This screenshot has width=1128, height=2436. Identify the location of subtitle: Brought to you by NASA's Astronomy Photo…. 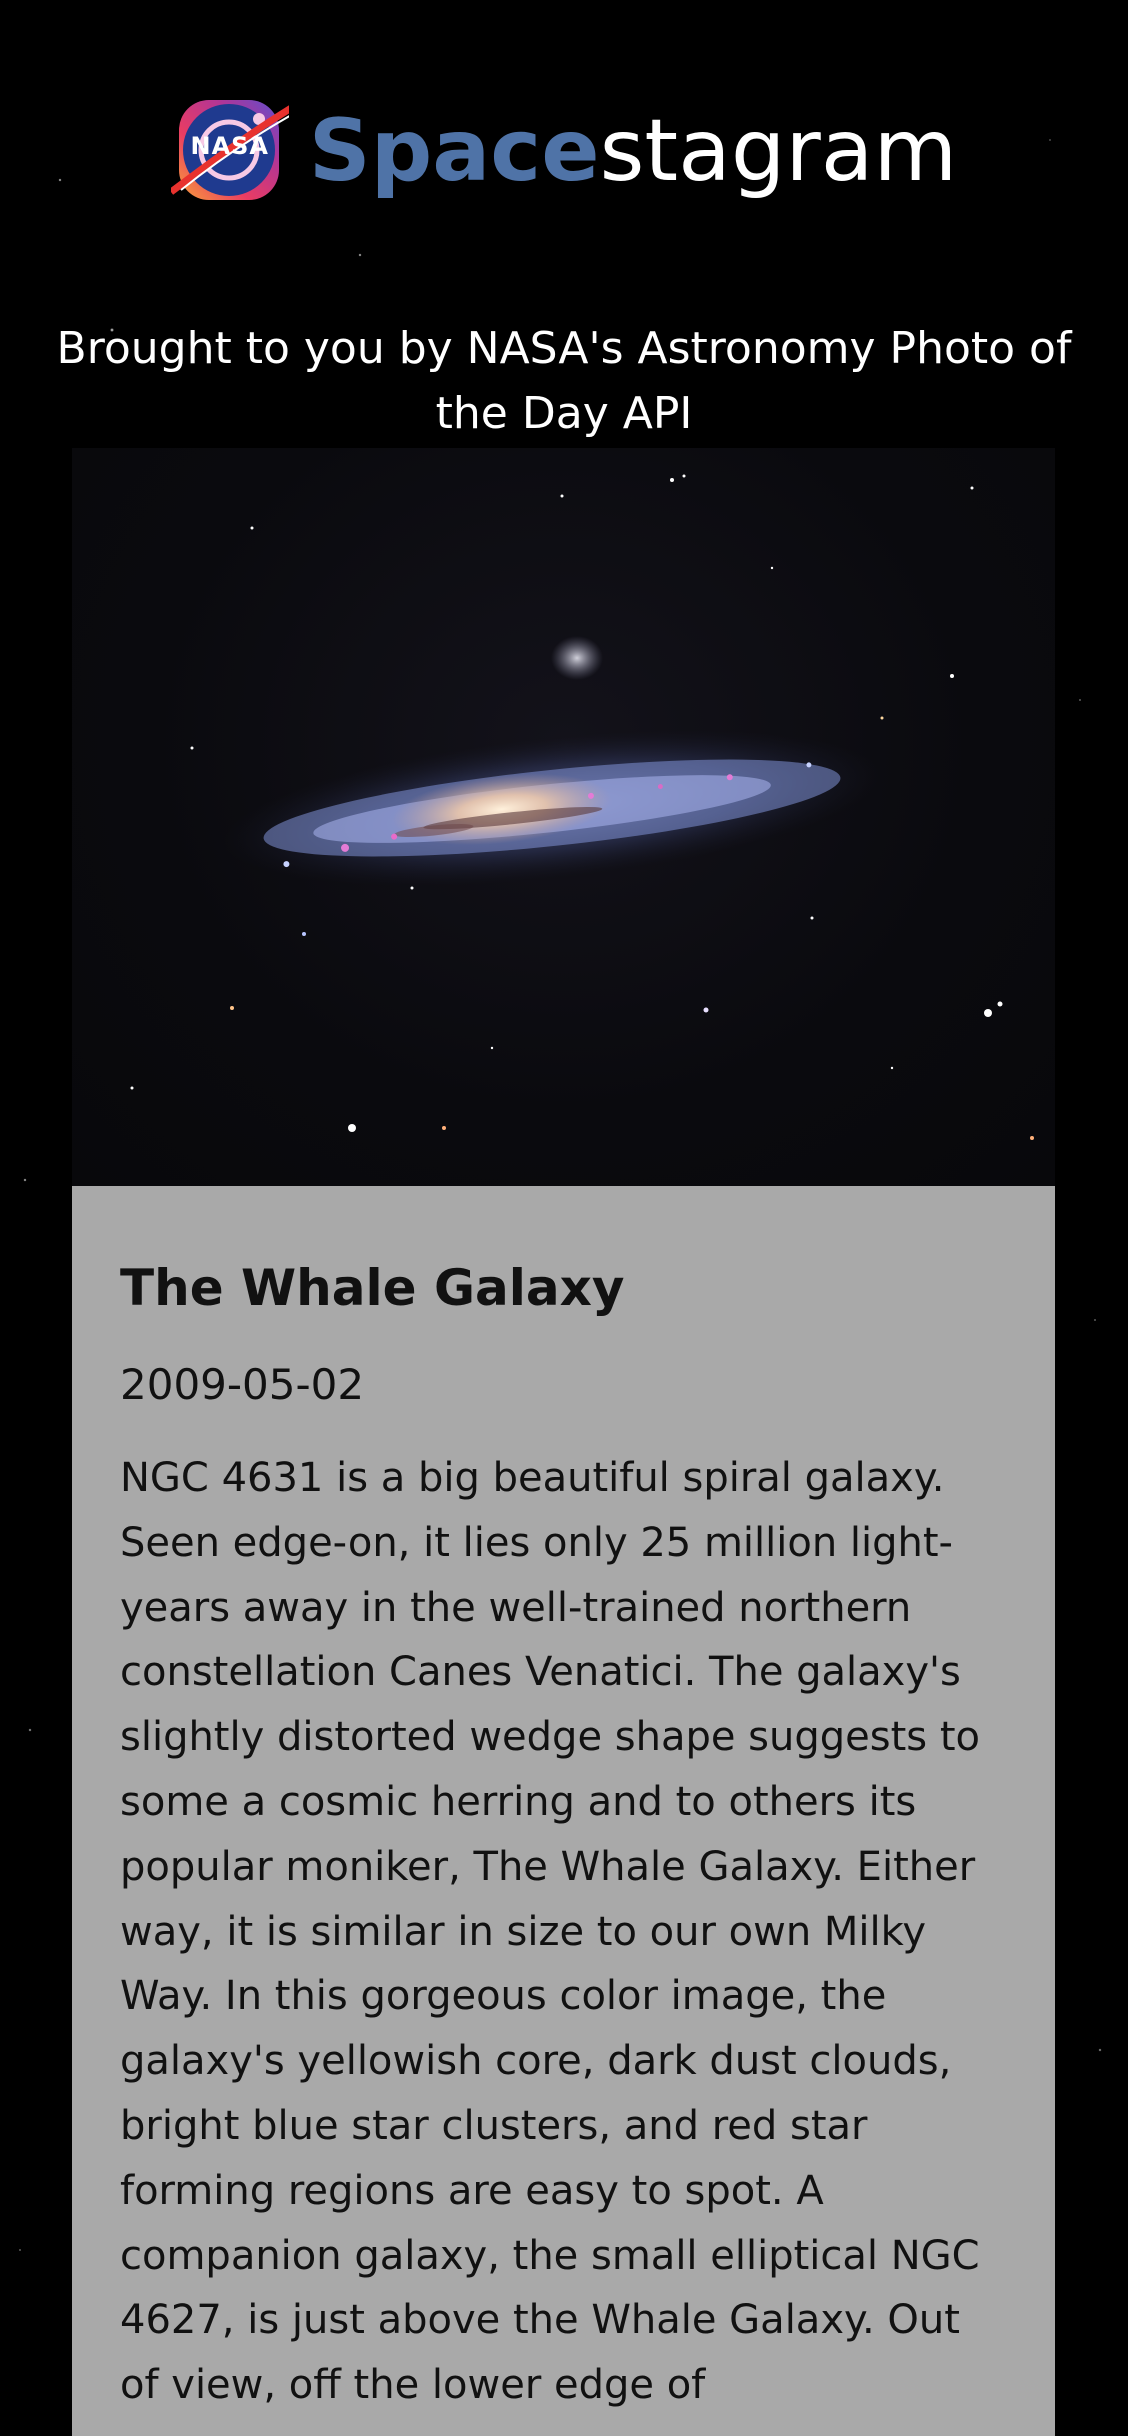
(564, 381).